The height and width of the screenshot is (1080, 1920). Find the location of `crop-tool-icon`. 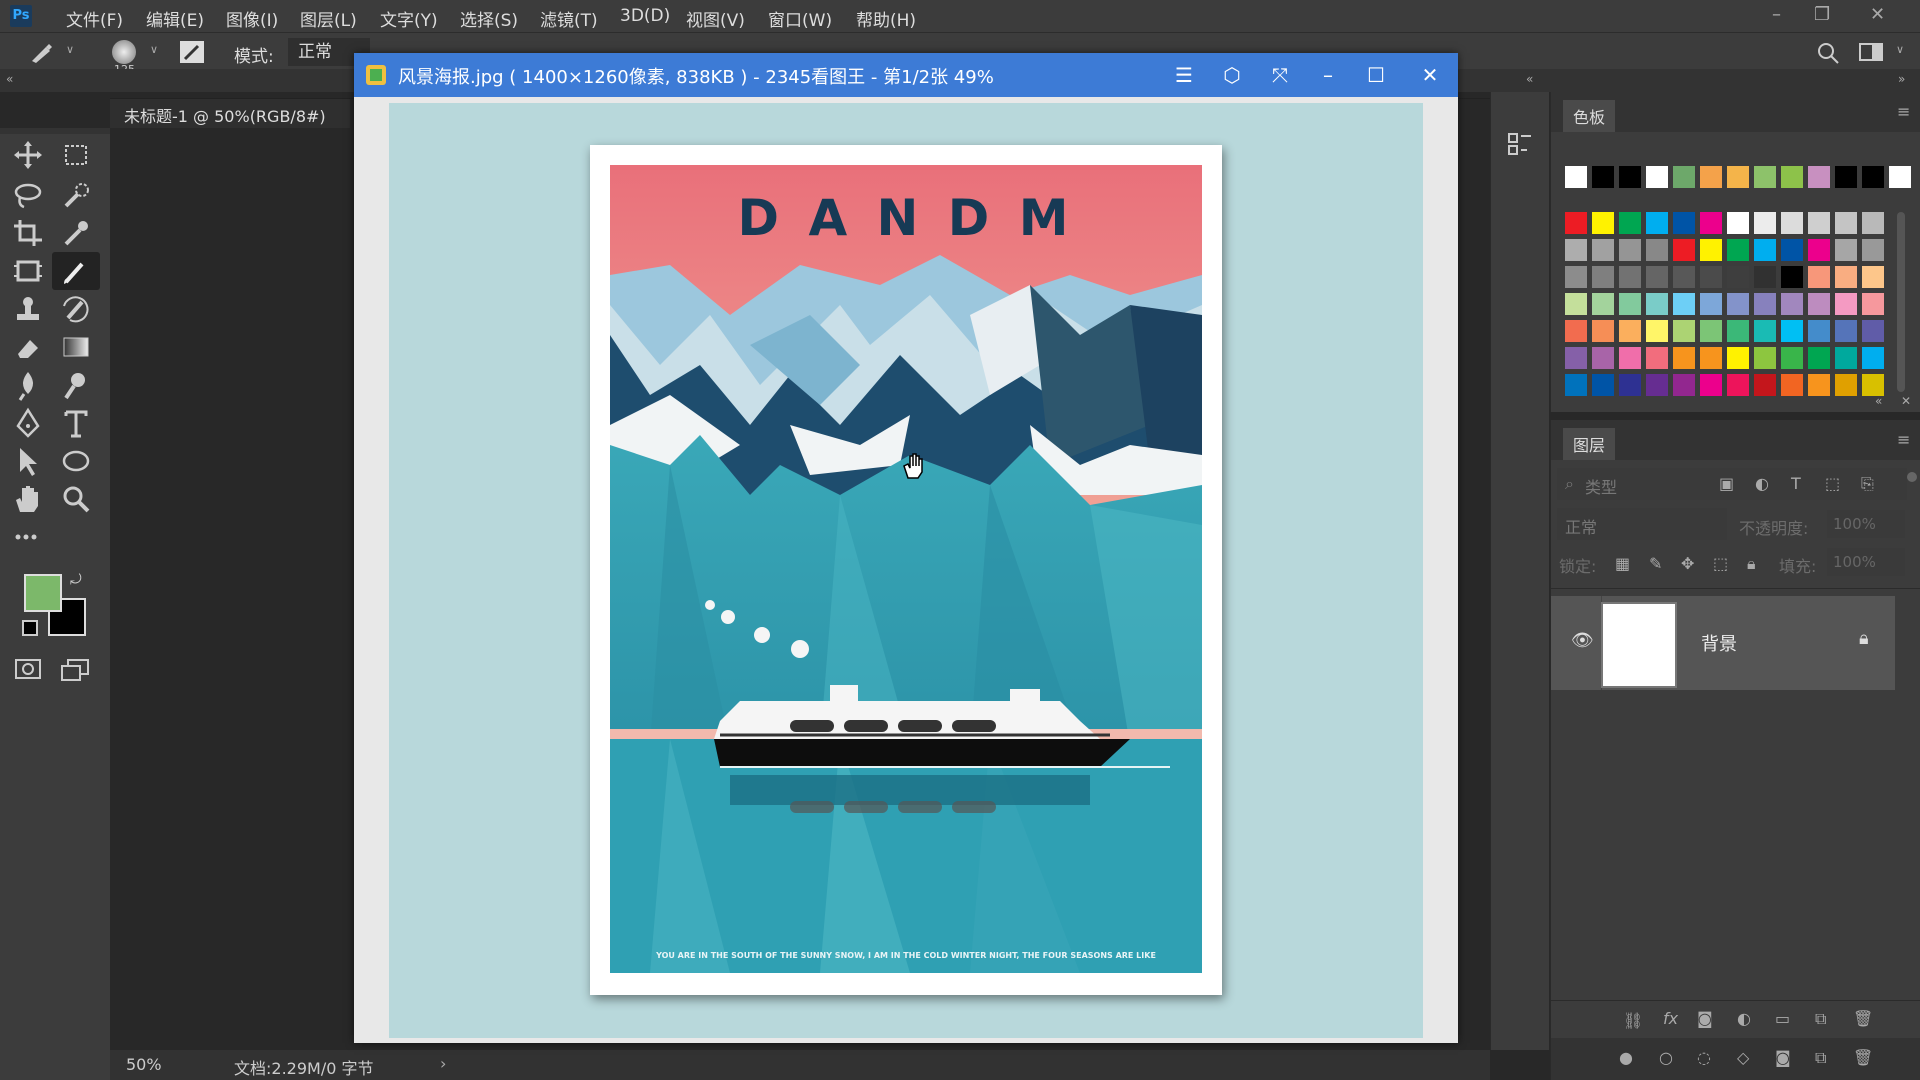

crop-tool-icon is located at coordinates (28, 233).